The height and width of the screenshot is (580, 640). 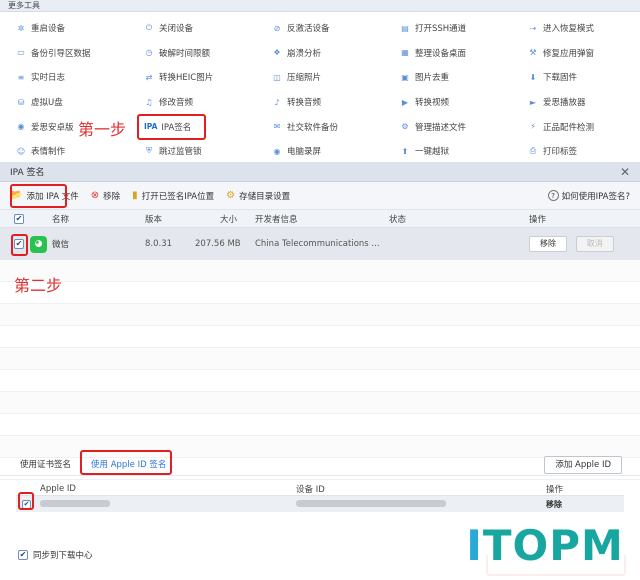 What do you see at coordinates (277, 28) in the screenshot?
I see `deactivate-icon: ⊘` at bounding box center [277, 28].